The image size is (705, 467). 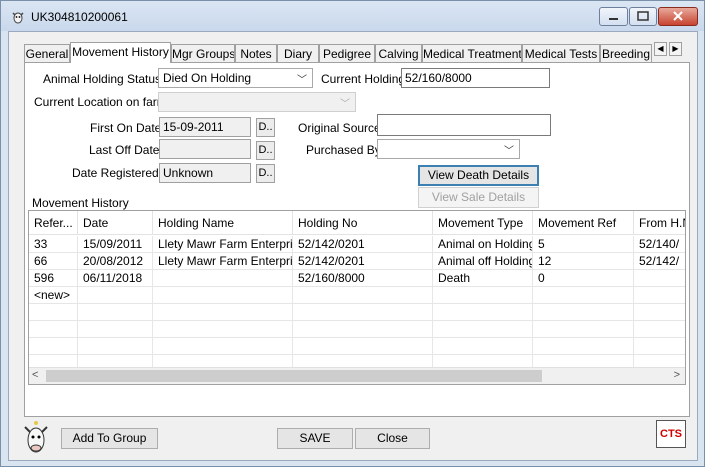 I want to click on table-row: 596 06/11/2018 52/160/8000 Death 0, so click(x=357, y=278).